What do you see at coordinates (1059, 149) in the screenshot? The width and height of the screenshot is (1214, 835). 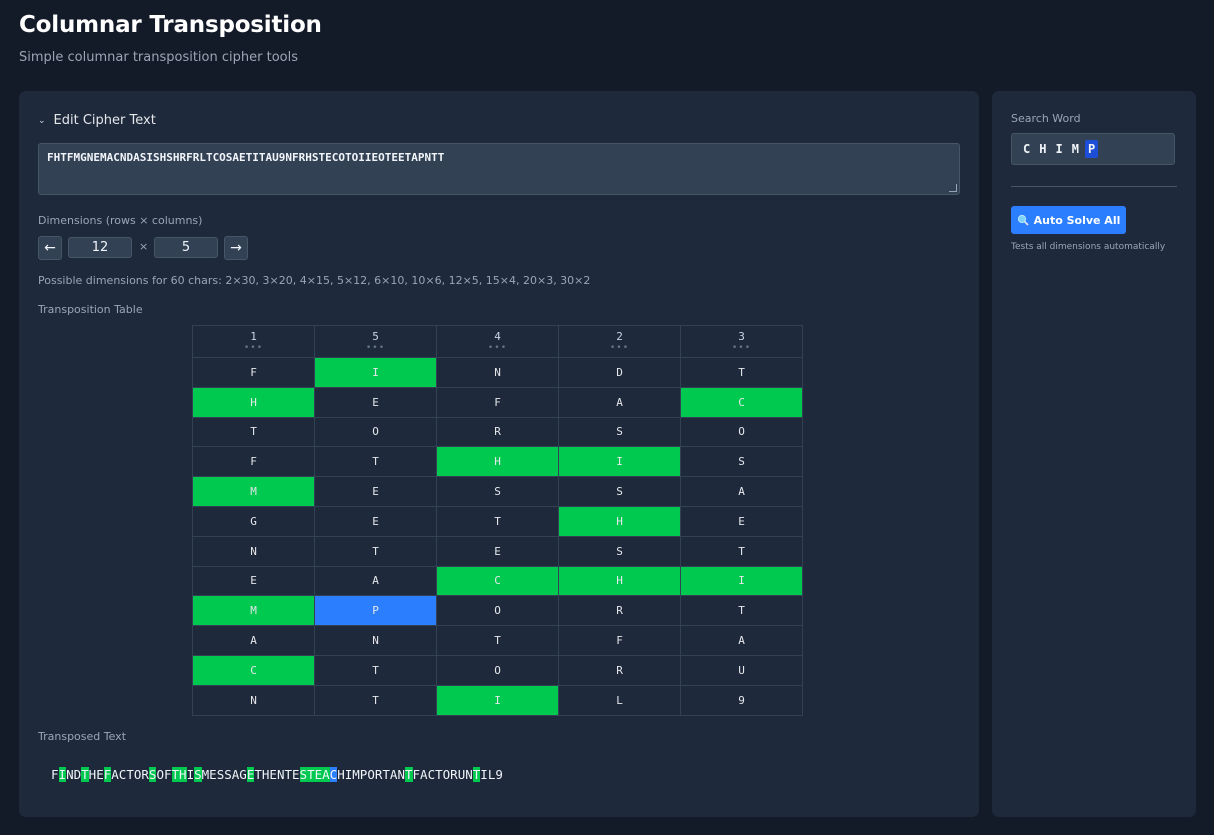 I see `search-char: I` at bounding box center [1059, 149].